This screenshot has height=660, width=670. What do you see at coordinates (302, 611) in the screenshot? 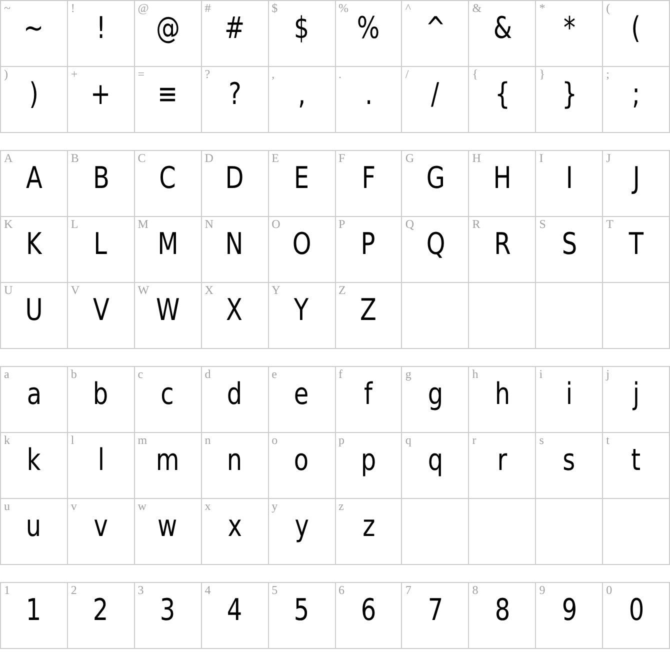
I see `glyph-sample: 5` at bounding box center [302, 611].